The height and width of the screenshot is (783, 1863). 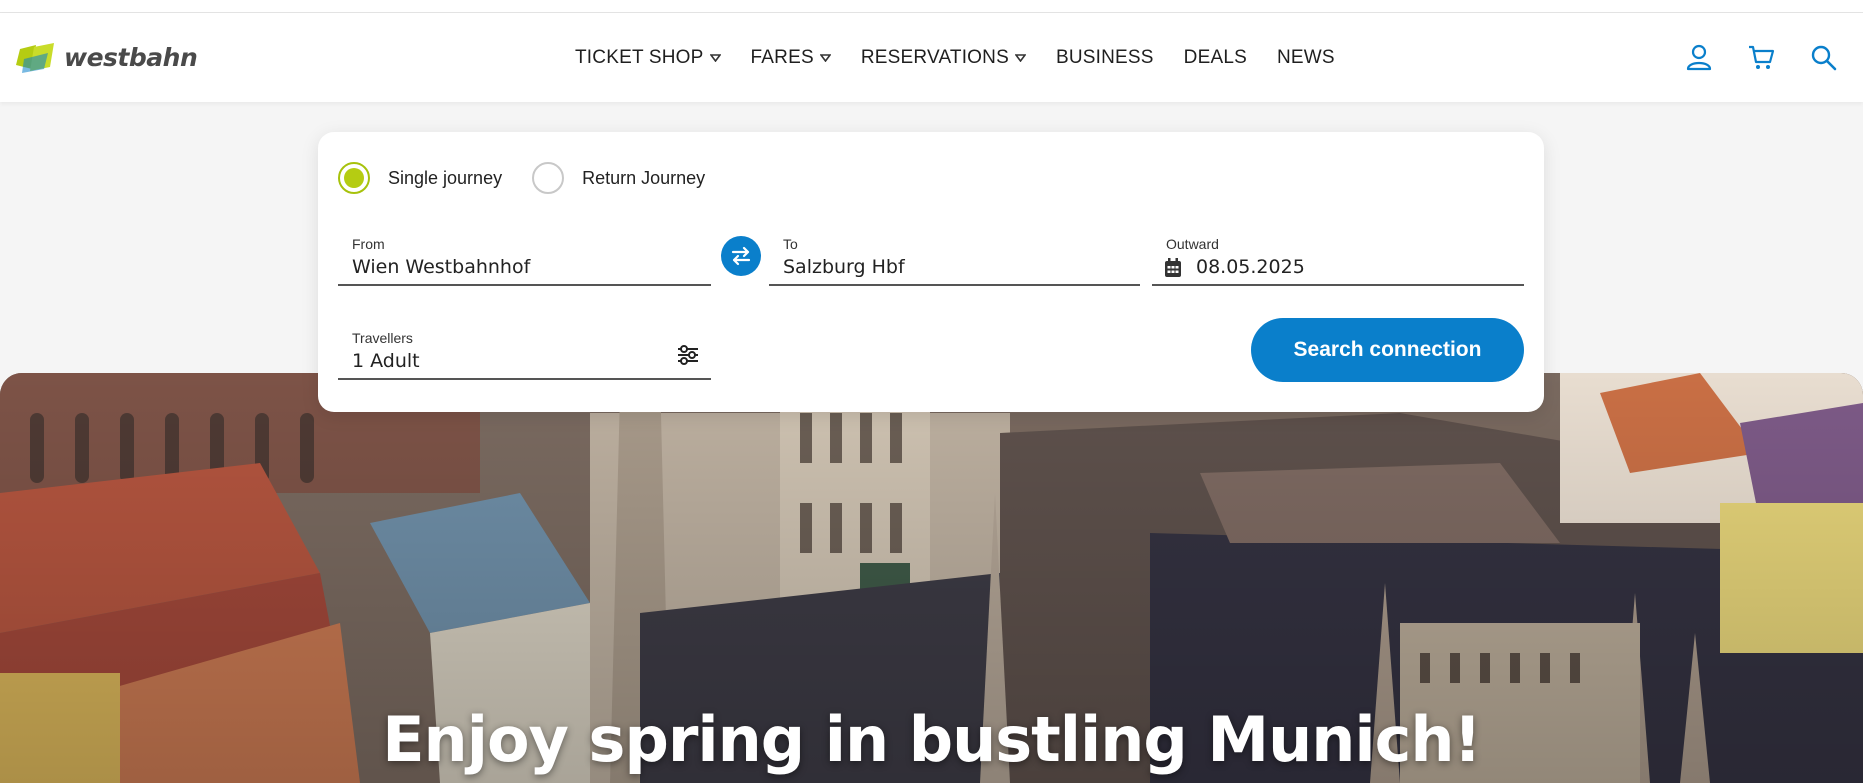 What do you see at coordinates (131, 57) in the screenshot?
I see `logo-wordmark: westbahn` at bounding box center [131, 57].